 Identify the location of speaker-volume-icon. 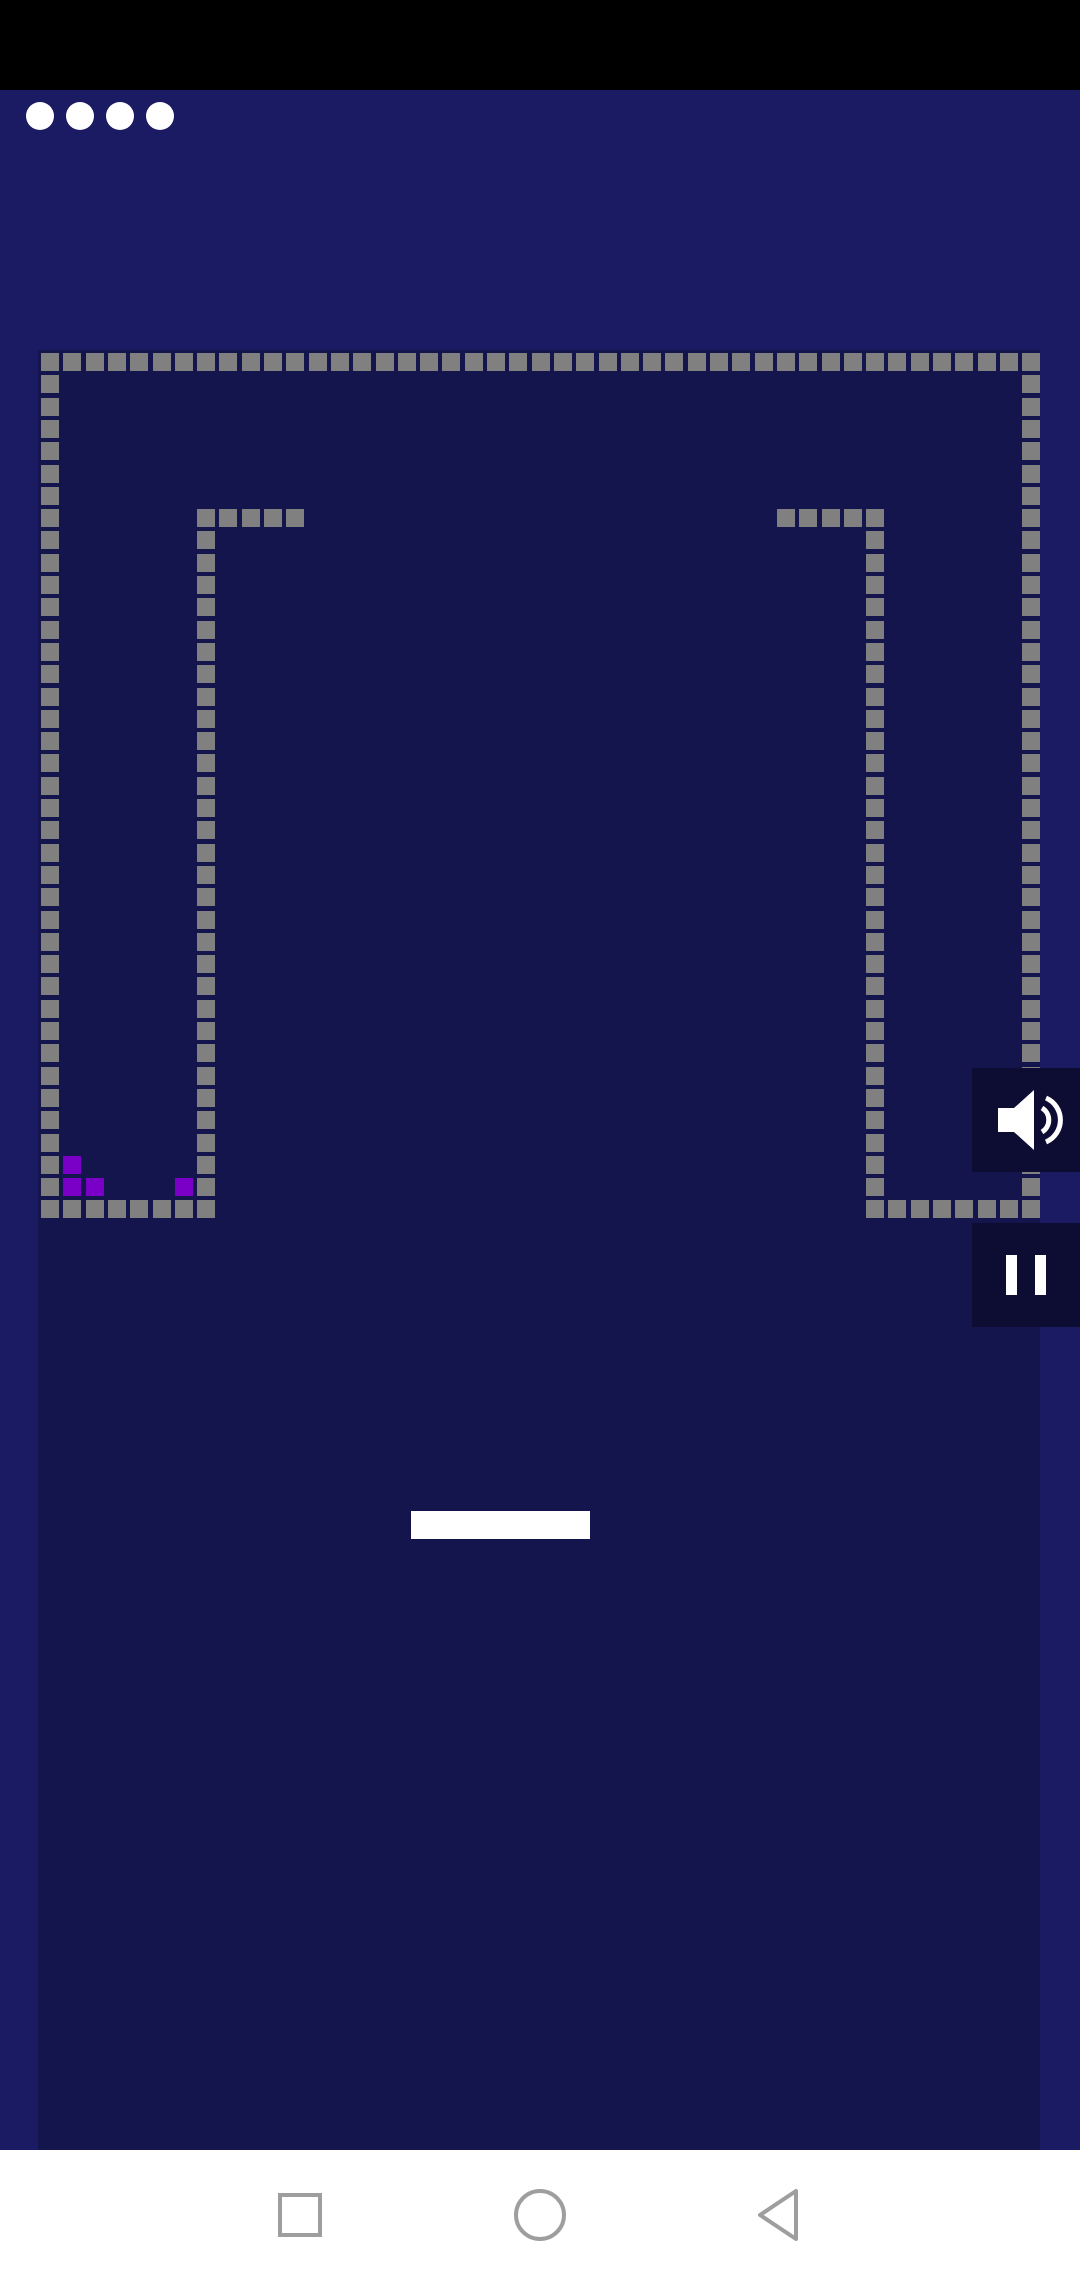
(1030, 1120).